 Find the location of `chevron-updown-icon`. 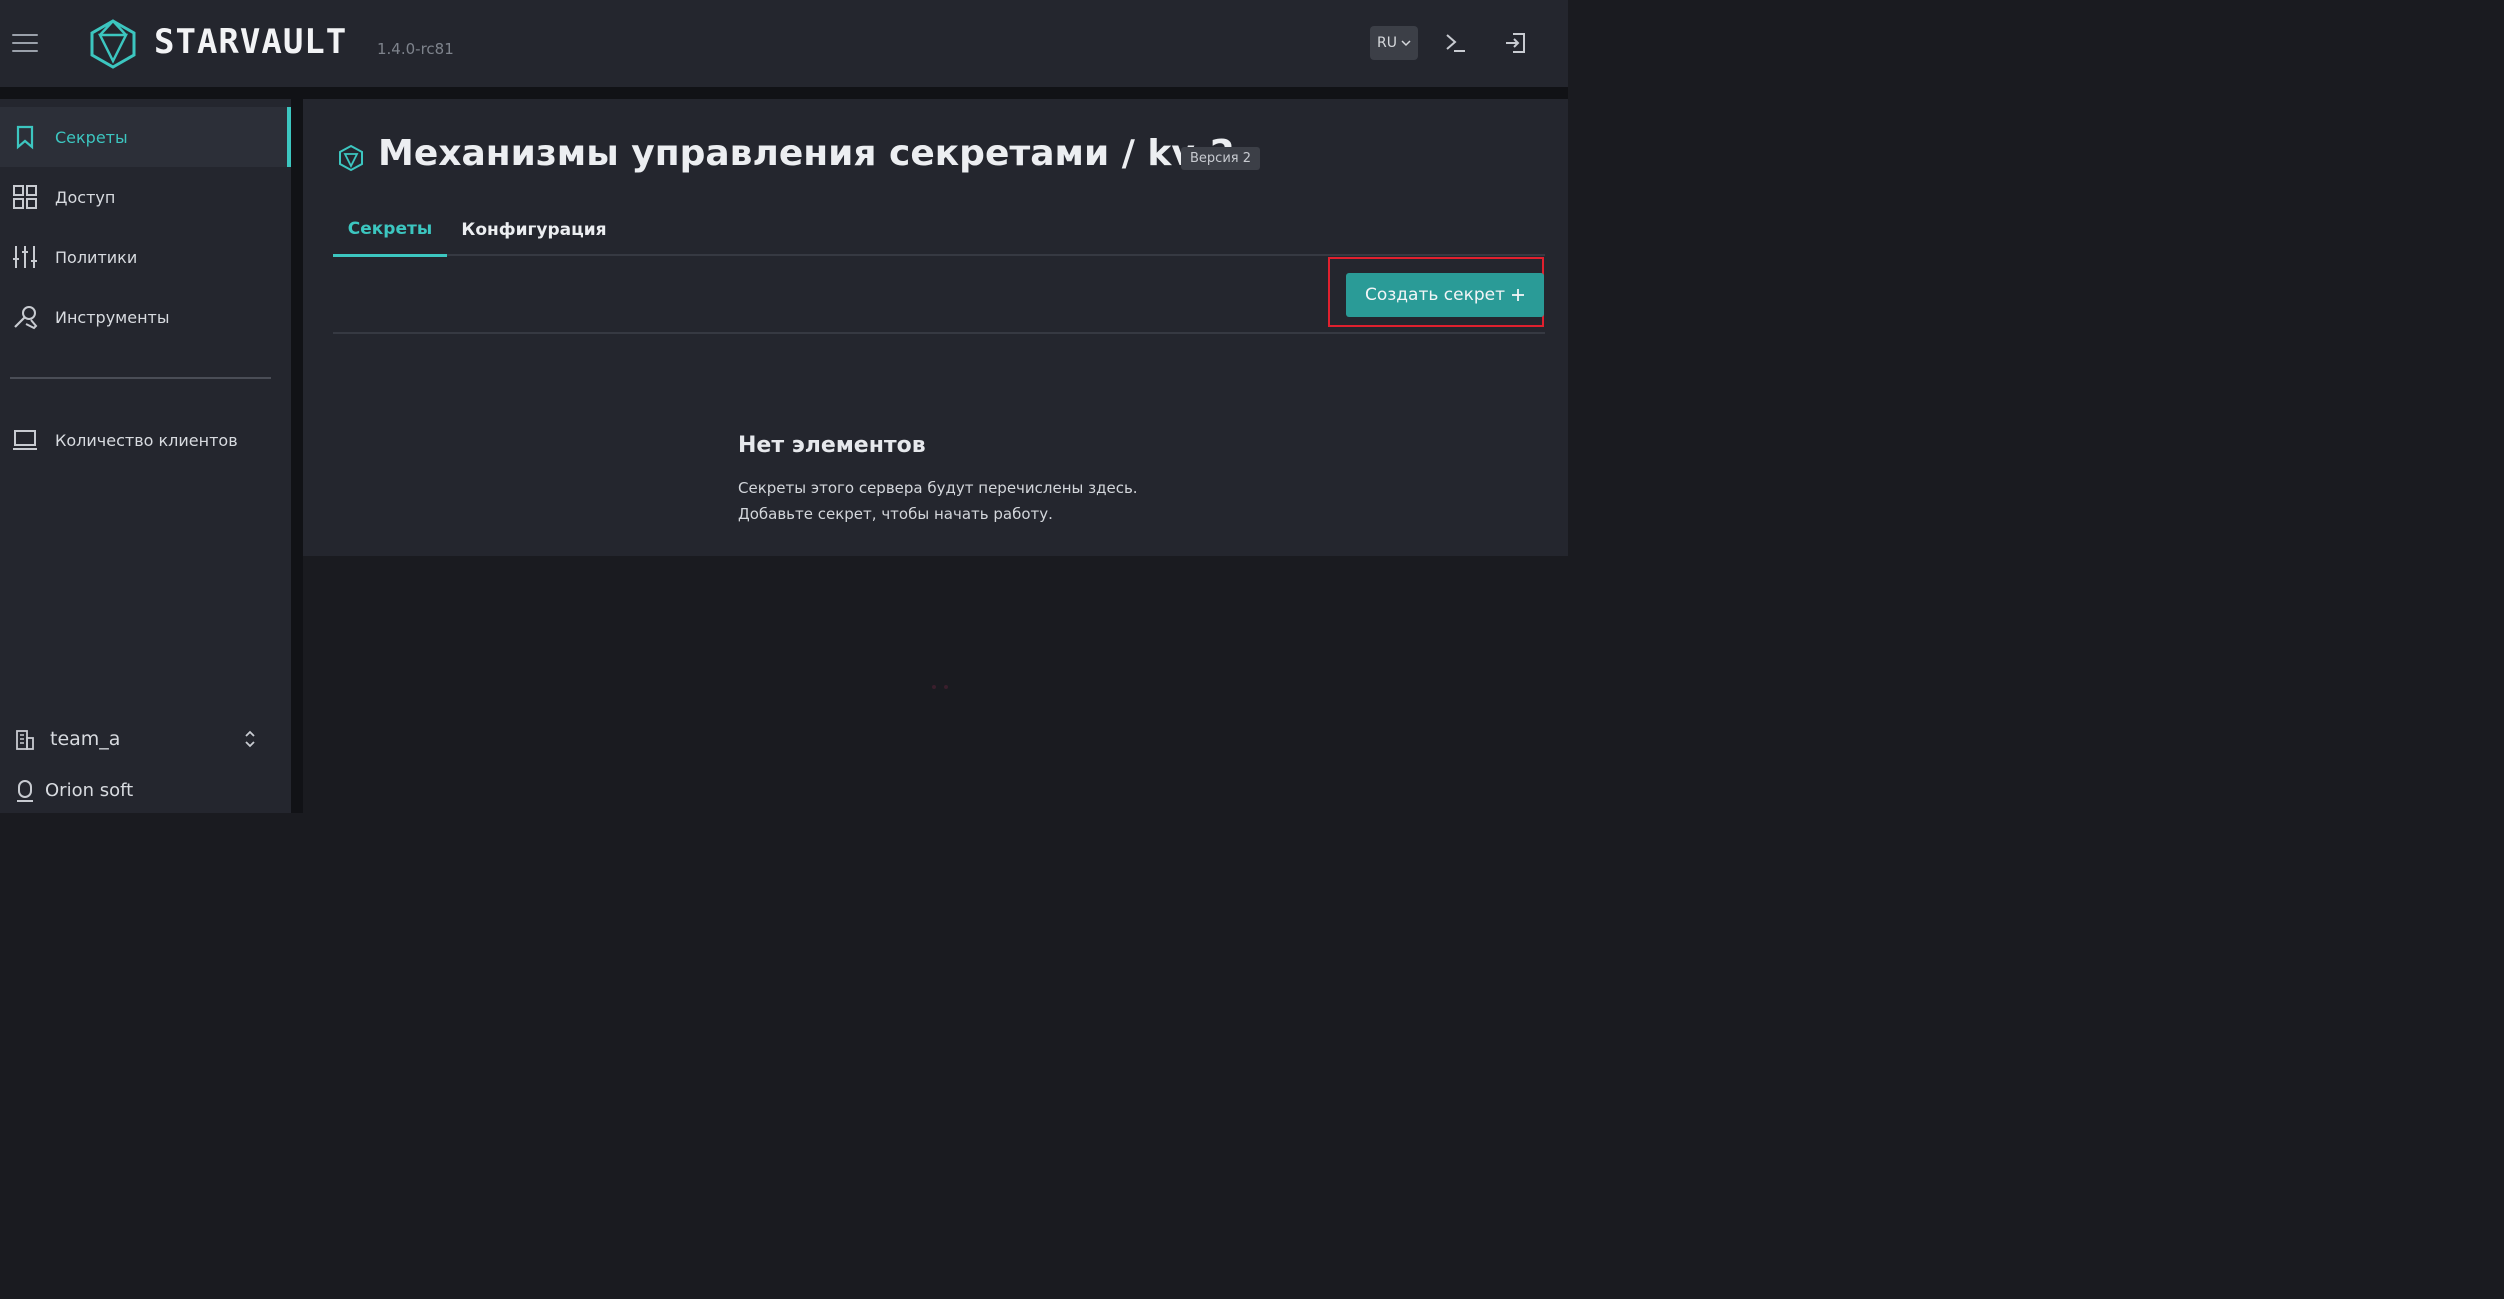

chevron-updown-icon is located at coordinates (250, 739).